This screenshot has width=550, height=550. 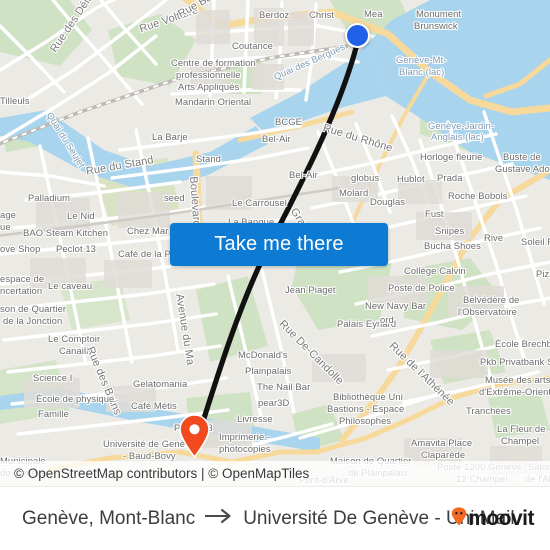 I want to click on destination-marker, so click(x=194, y=438).